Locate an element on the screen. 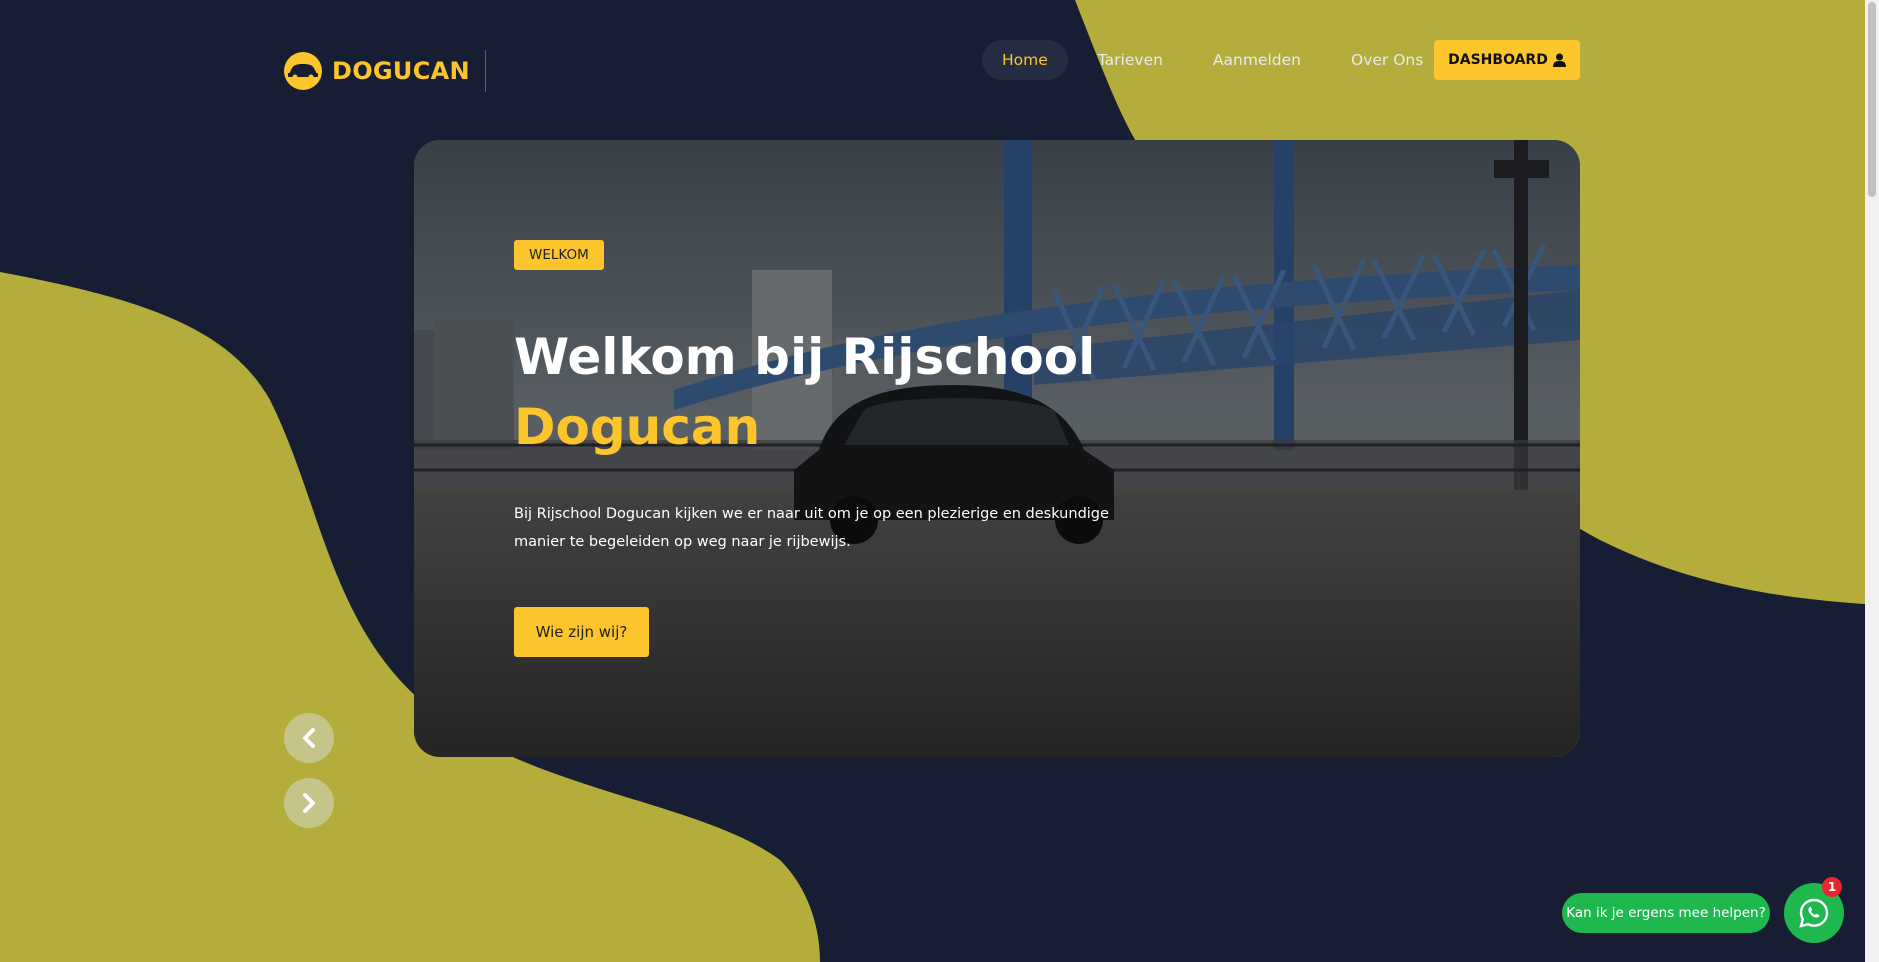 This screenshot has width=1879, height=962. brand-logo: DOGUCAN is located at coordinates (377, 71).